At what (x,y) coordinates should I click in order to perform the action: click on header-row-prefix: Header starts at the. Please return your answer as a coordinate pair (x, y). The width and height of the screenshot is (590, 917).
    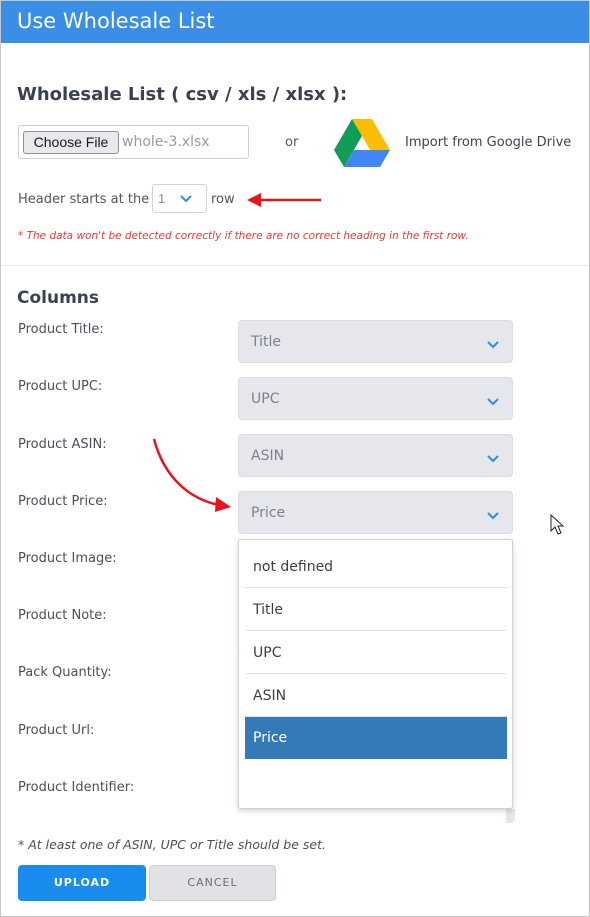
    Looking at the image, I should click on (84, 199).